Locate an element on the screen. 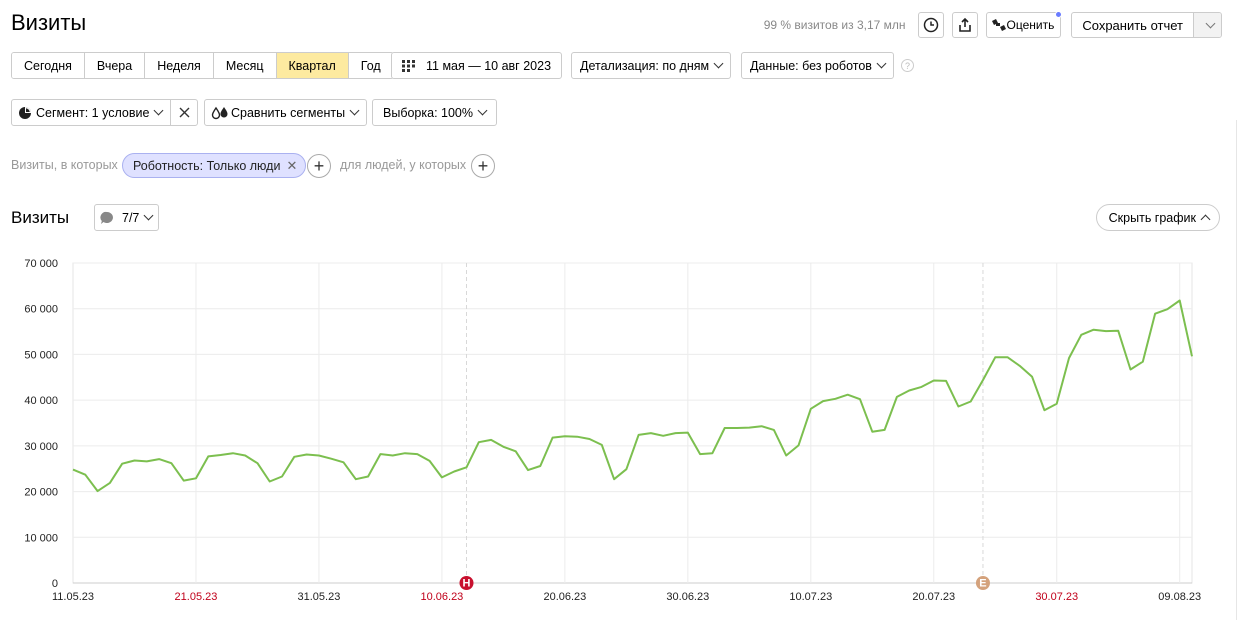  x-tick-label: 31.05.23 is located at coordinates (319, 597).